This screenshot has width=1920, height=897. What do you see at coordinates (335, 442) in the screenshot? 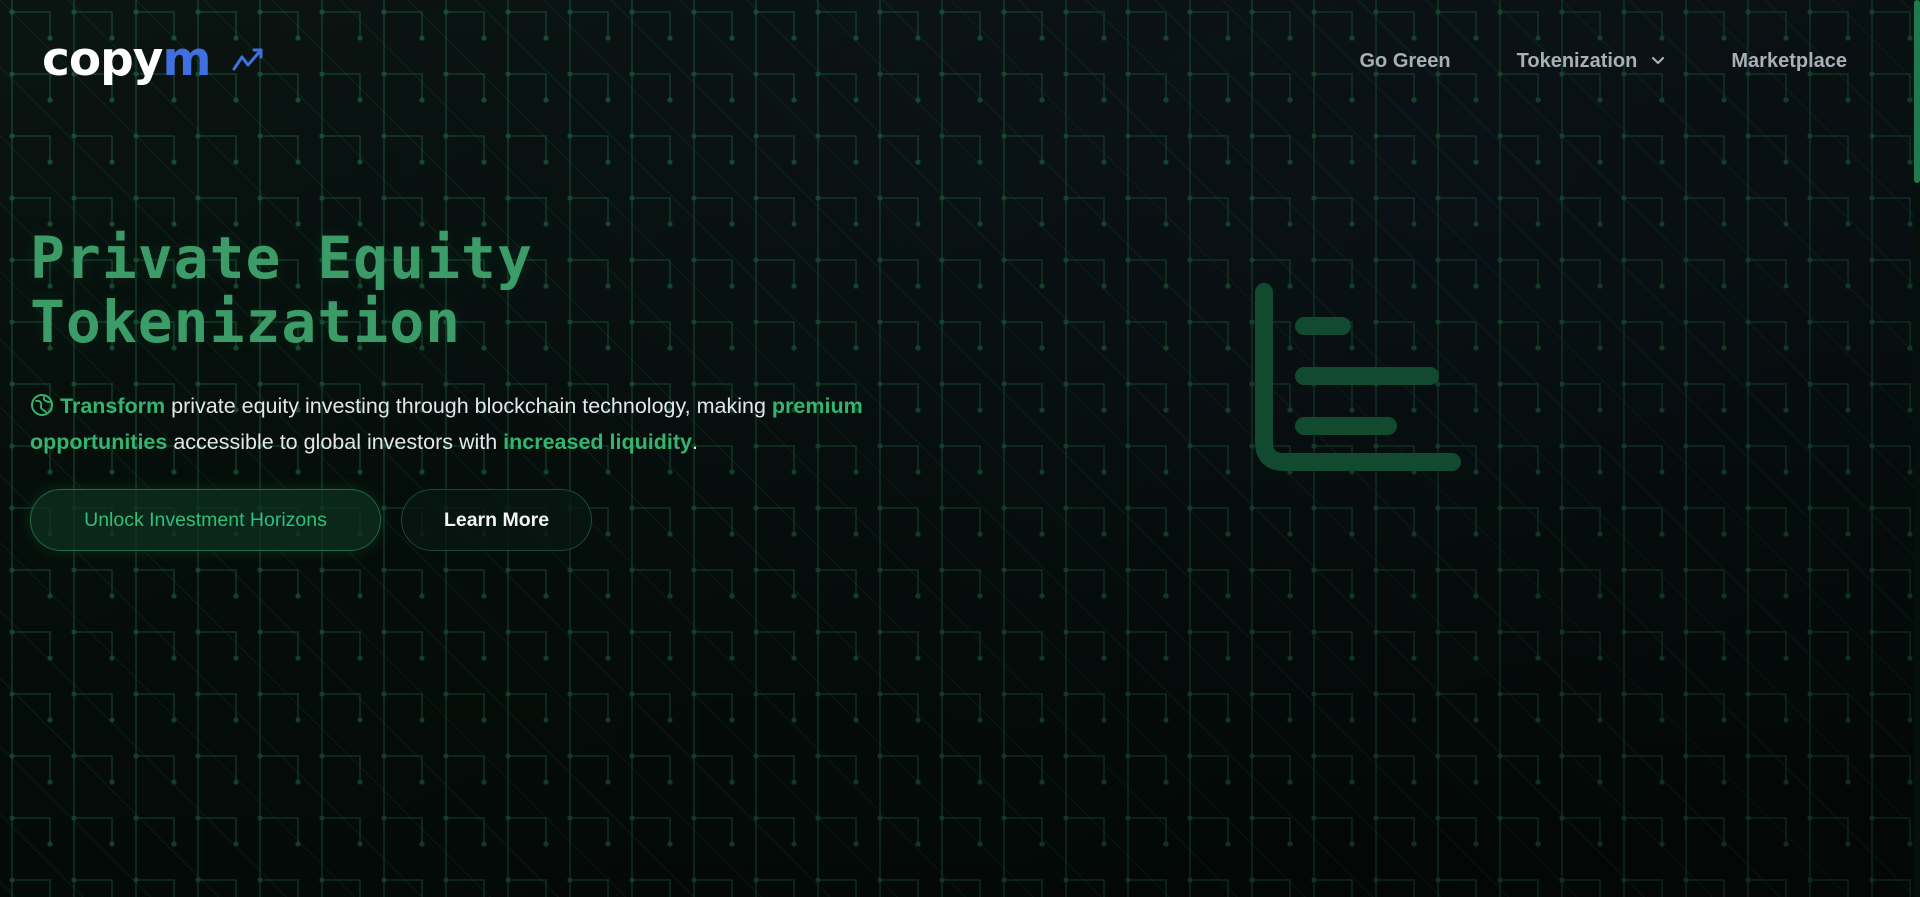
I see `description-text-2: accessible to global investors with` at bounding box center [335, 442].